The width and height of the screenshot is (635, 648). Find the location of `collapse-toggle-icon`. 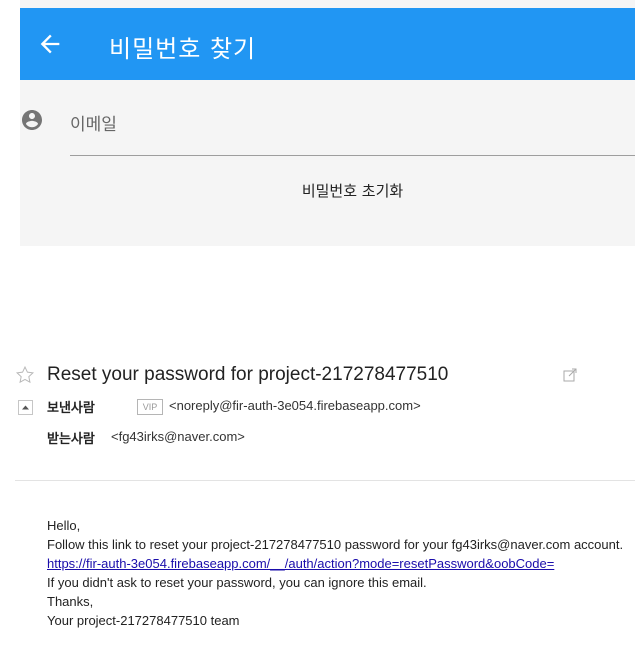

collapse-toggle-icon is located at coordinates (25, 407).